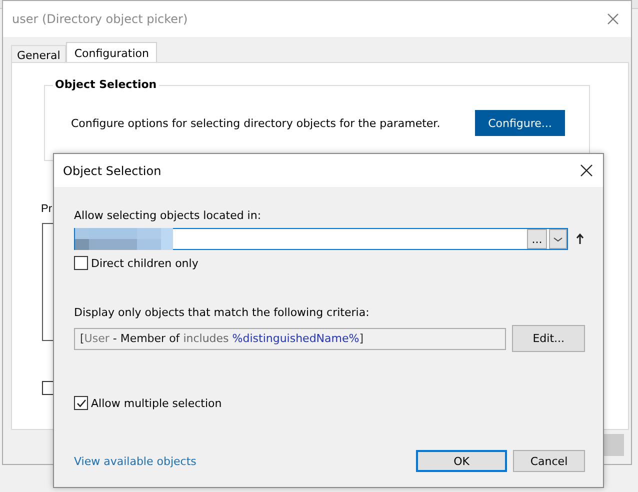  Describe the element at coordinates (100, 19) in the screenshot. I see `window-title: user (Directory object picker)` at that location.